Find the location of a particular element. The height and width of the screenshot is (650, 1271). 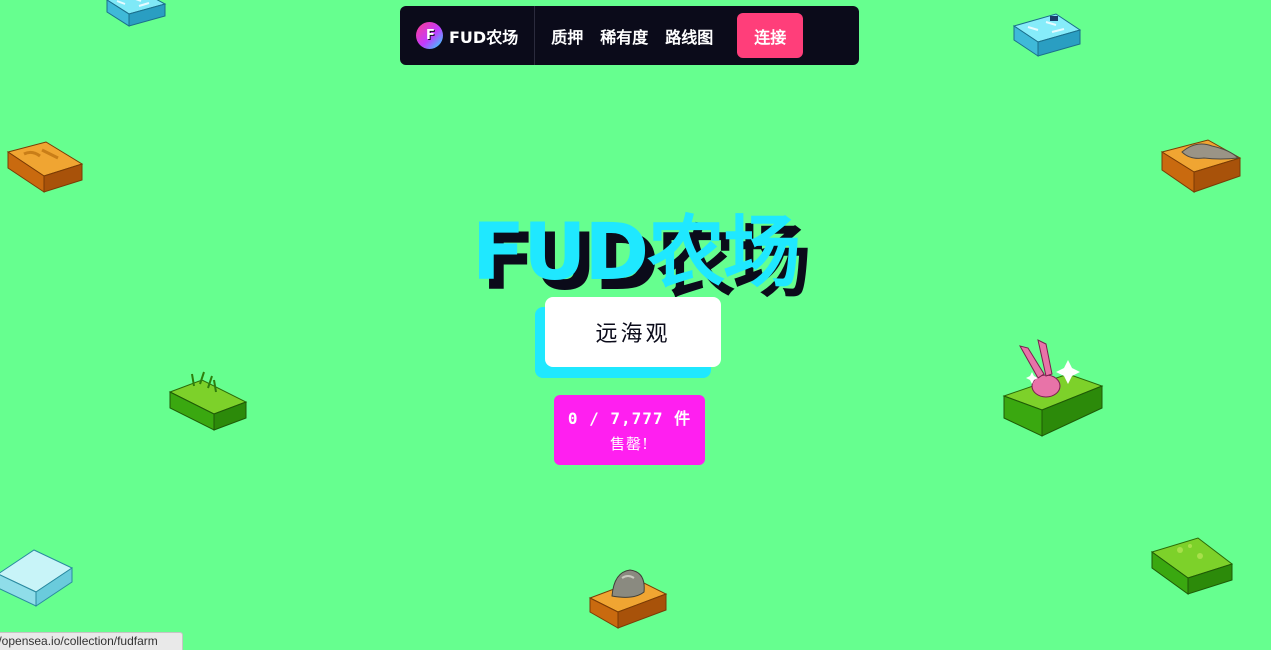

top-nav: F FUD农场 质押 稀有度 路线图 连接 is located at coordinates (629, 35).